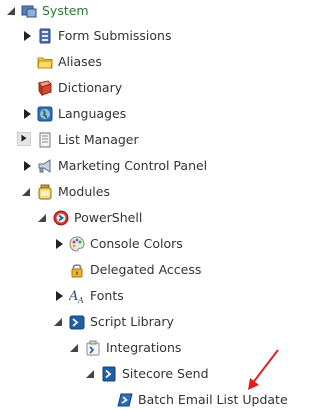 The image size is (320, 410). What do you see at coordinates (133, 165) in the screenshot?
I see `tree-item-label: Marketing Control Panel` at bounding box center [133, 165].